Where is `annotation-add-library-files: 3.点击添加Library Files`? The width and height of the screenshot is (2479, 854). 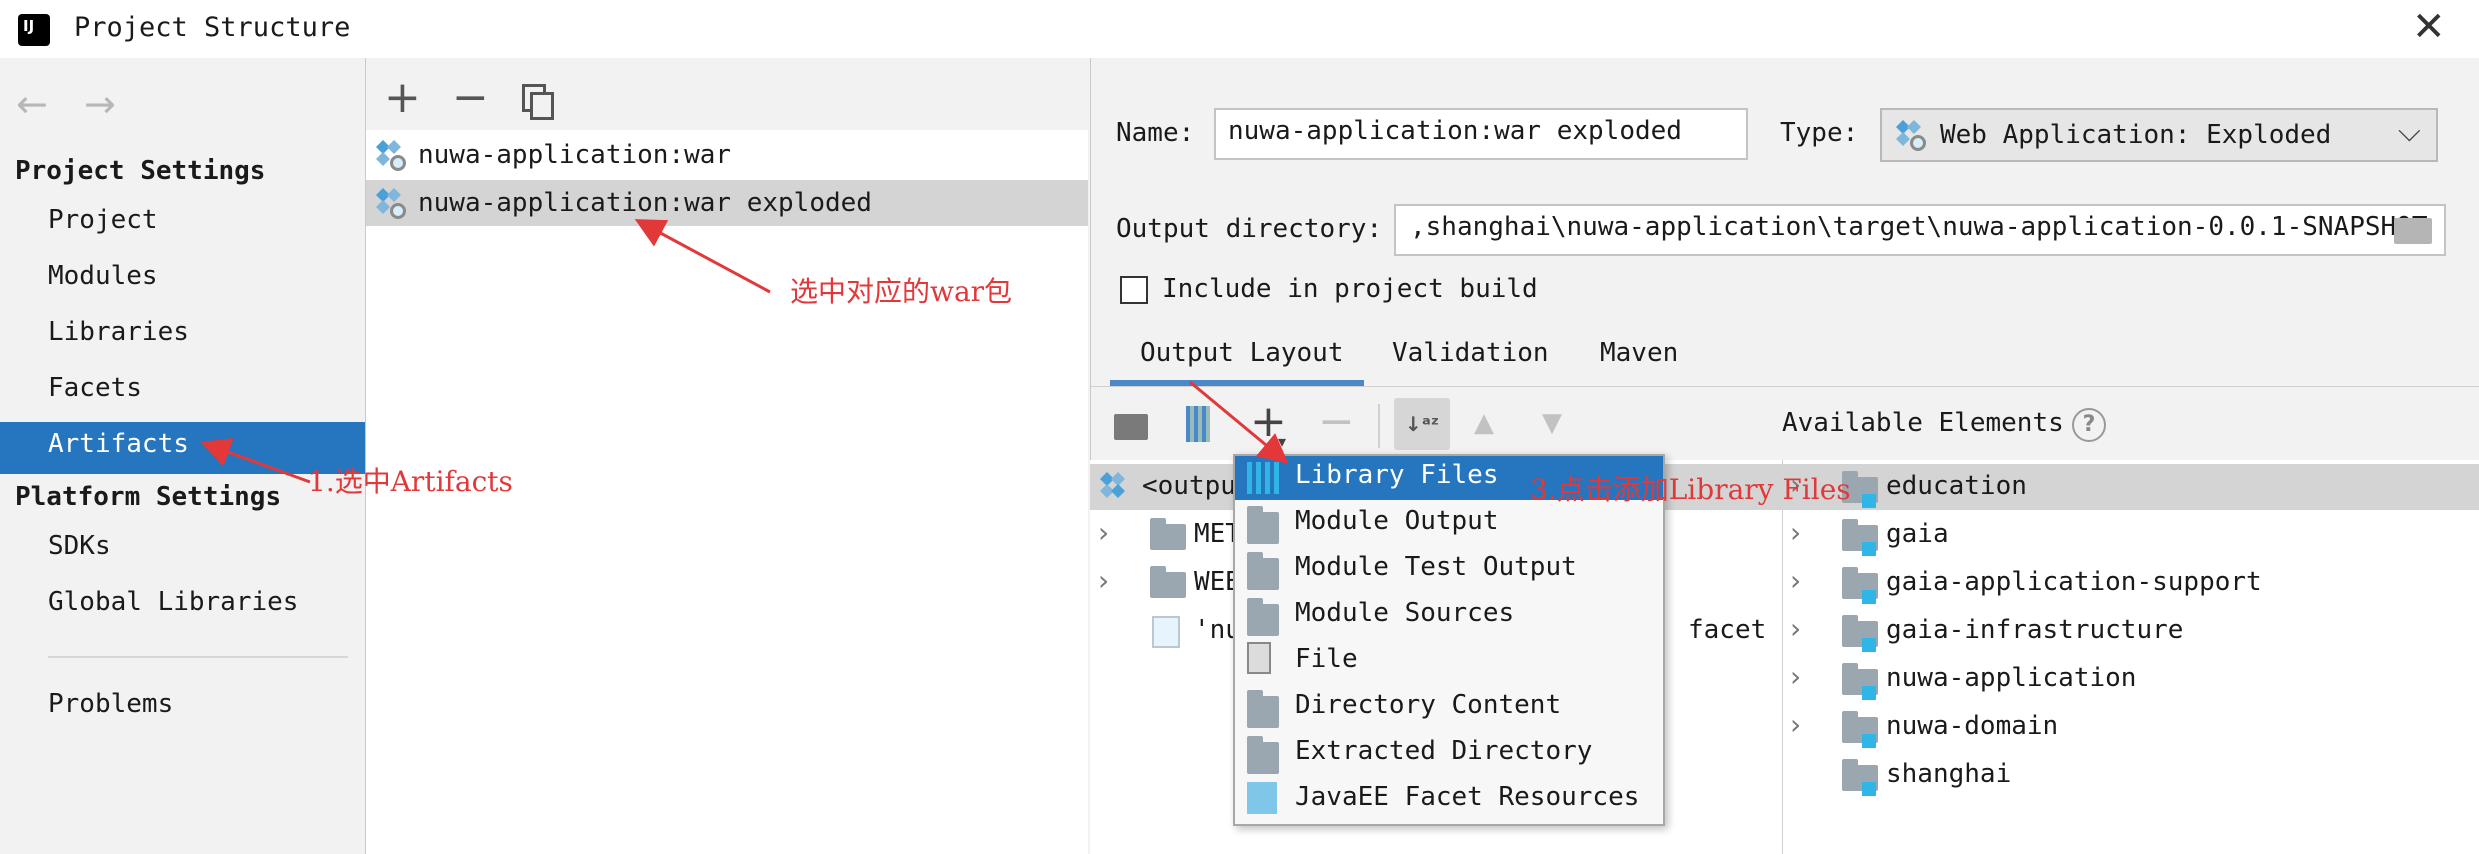 annotation-add-library-files: 3.点击添加Library Files is located at coordinates (1690, 489).